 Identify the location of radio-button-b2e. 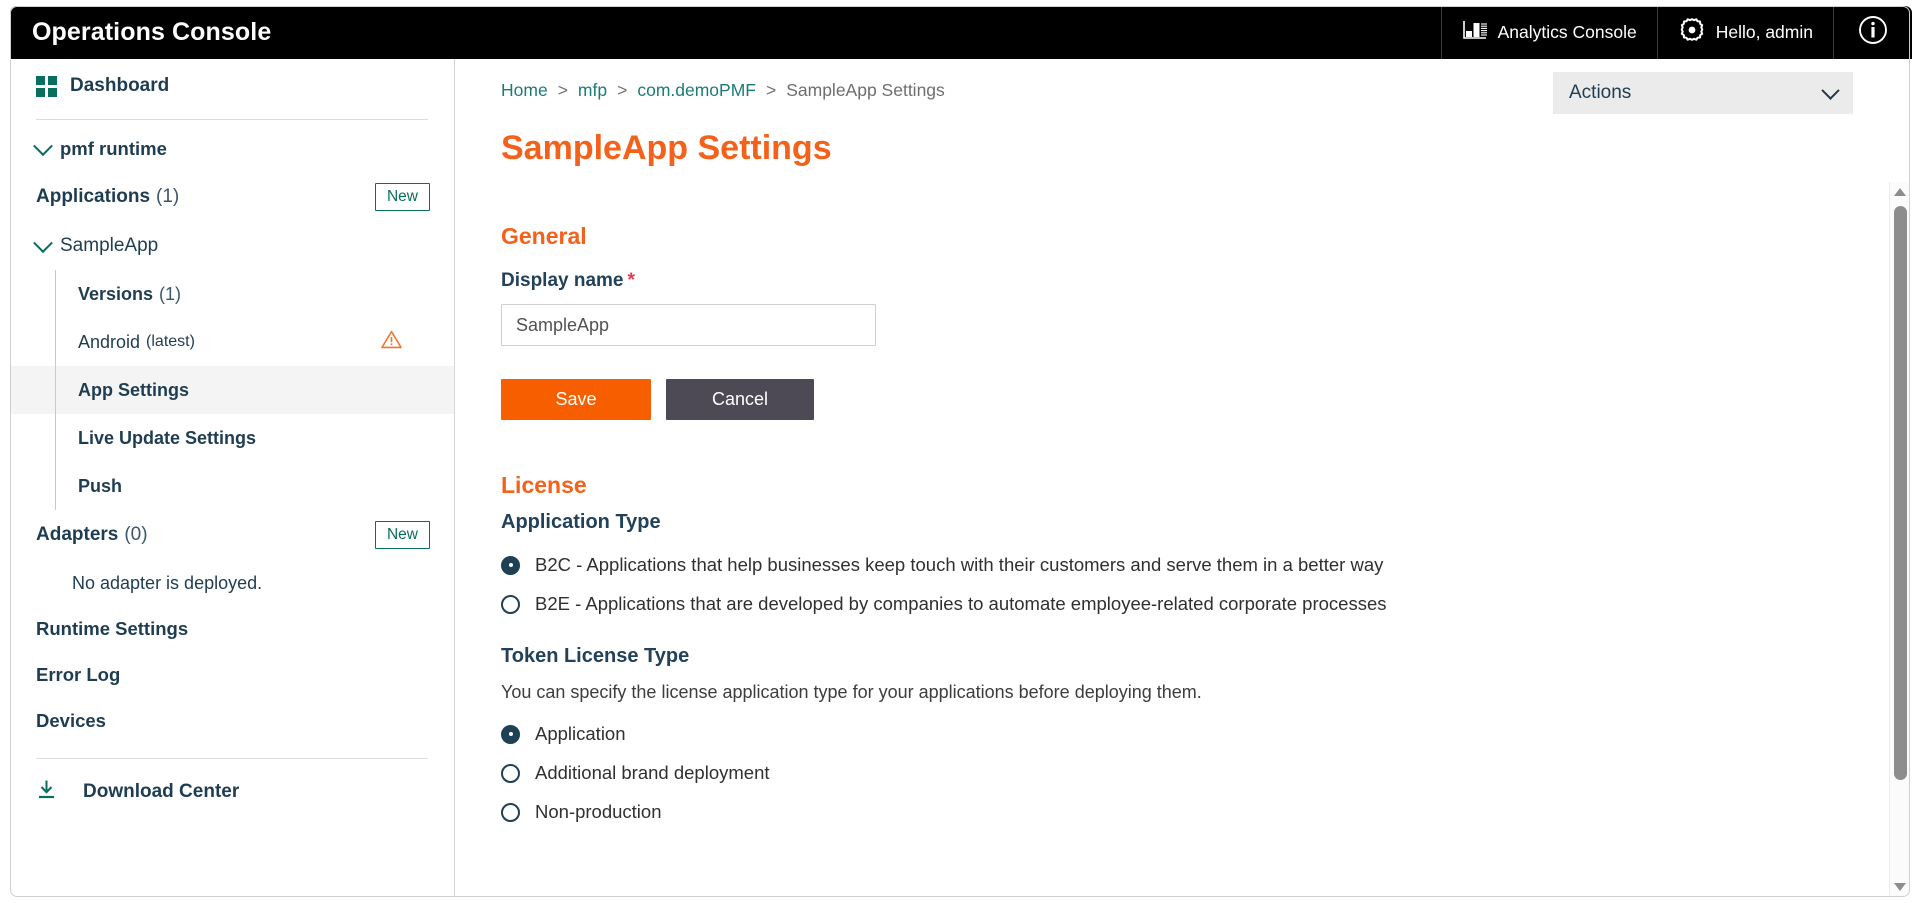
(510, 604).